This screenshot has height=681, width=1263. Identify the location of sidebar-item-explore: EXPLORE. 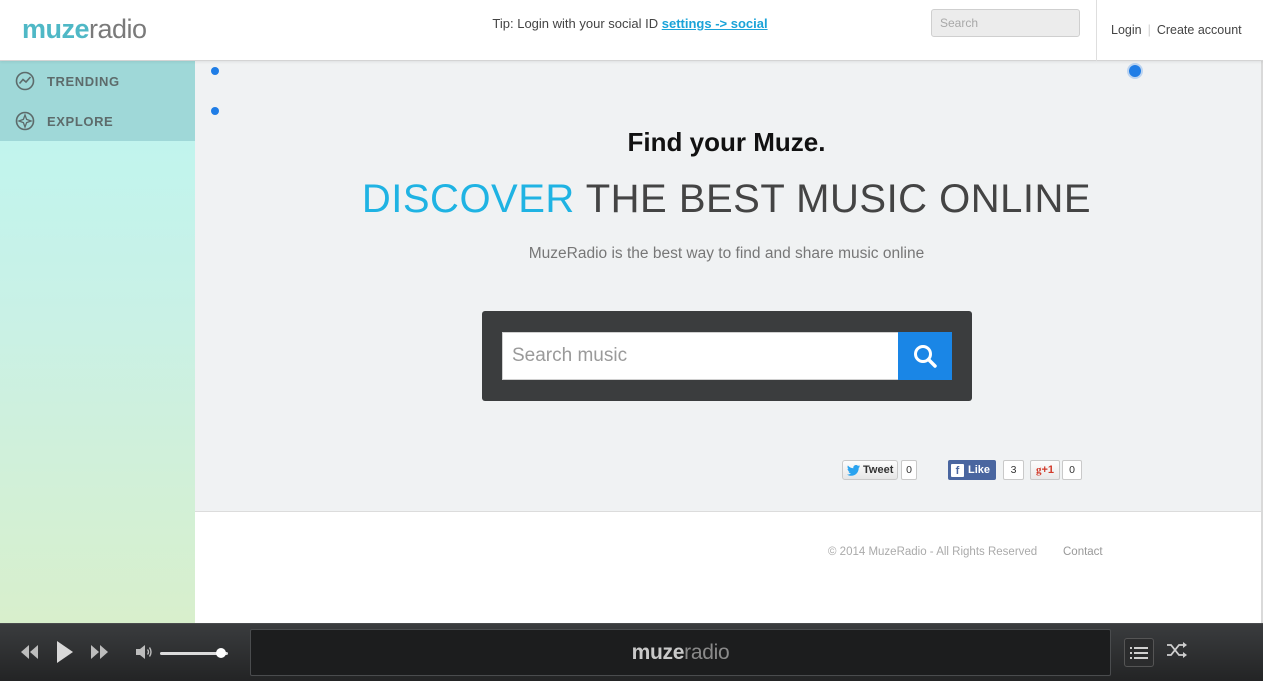
(97, 121).